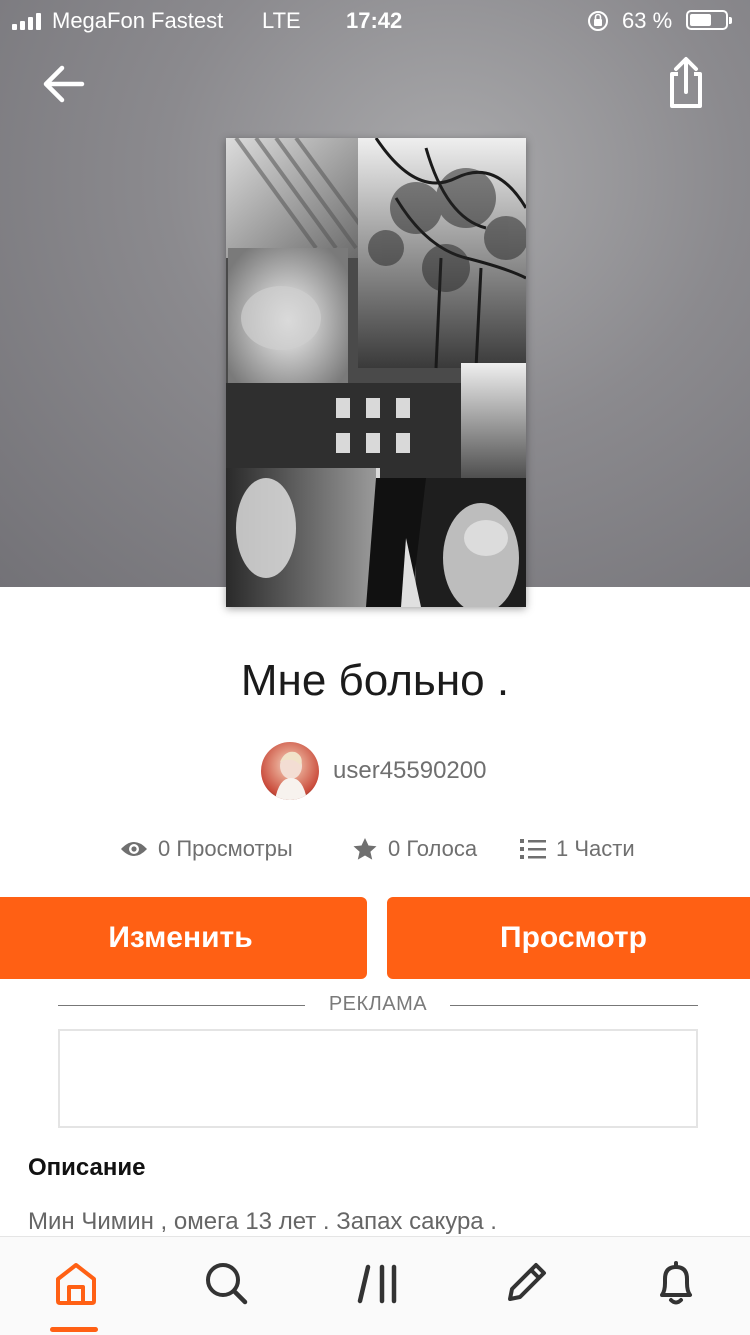  What do you see at coordinates (433, 848) in the screenshot?
I see `votes-count: 0 Голоса` at bounding box center [433, 848].